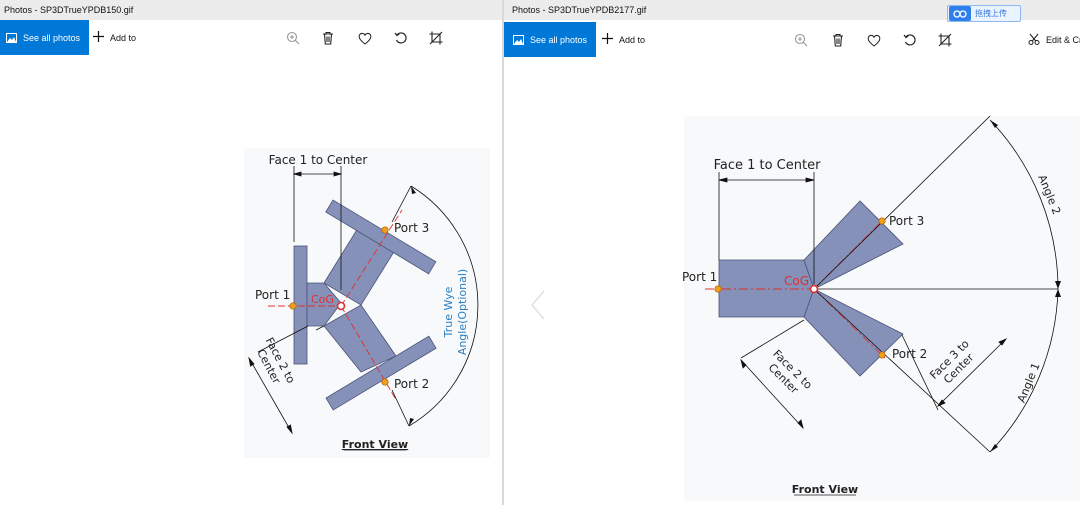  What do you see at coordinates (960, 13) in the screenshot?
I see `cloud-upload-icon` at bounding box center [960, 13].